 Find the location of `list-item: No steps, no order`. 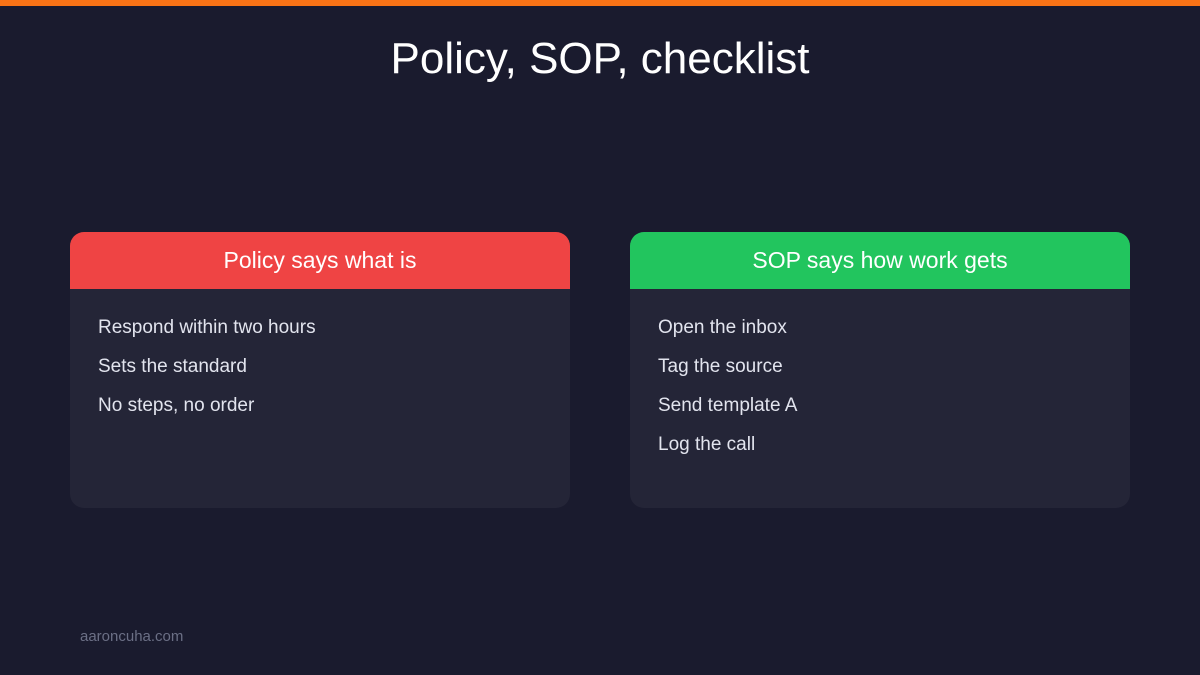

list-item: No steps, no order is located at coordinates (176, 405).